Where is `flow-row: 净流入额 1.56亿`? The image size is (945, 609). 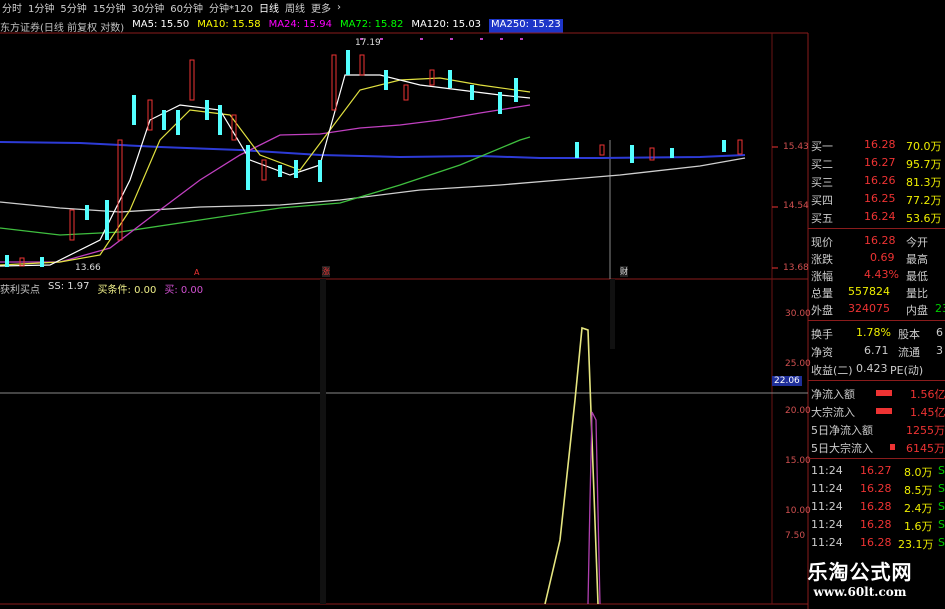 flow-row: 净流入额 1.56亿 is located at coordinates (878, 394).